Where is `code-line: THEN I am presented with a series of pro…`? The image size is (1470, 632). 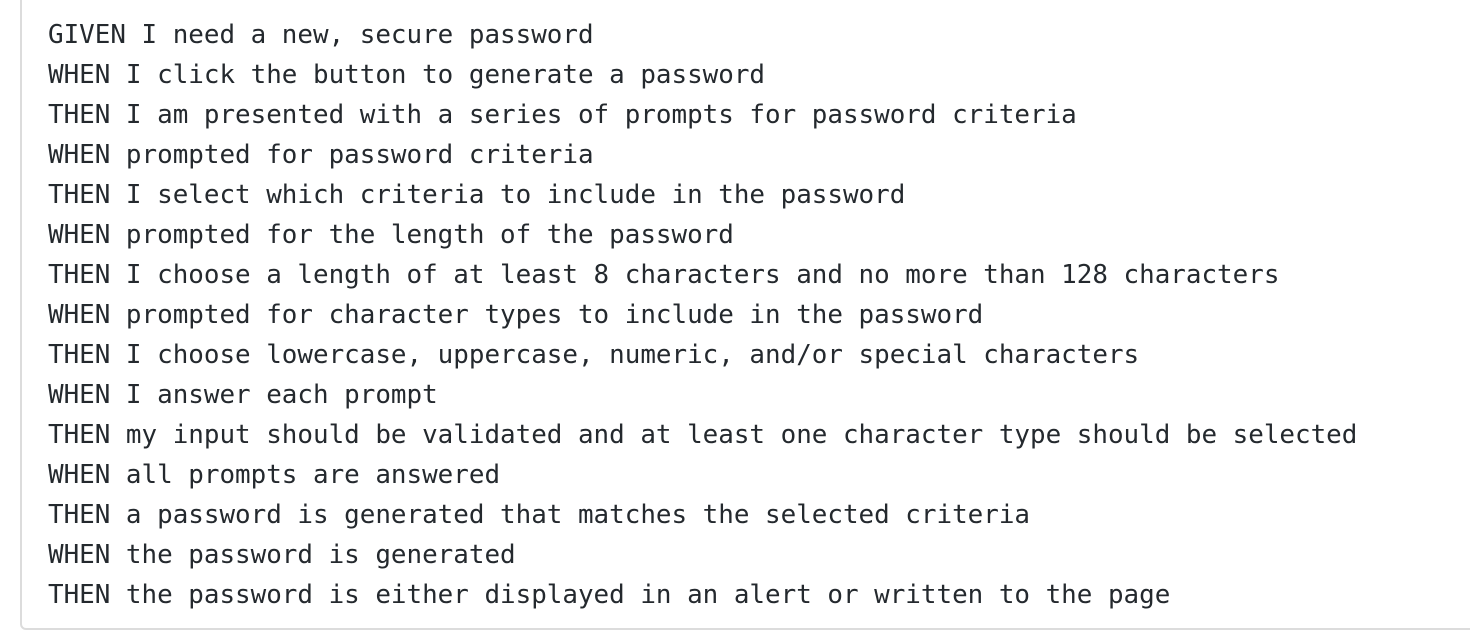 code-line: THEN I am presented with a series of pro… is located at coordinates (562, 115).